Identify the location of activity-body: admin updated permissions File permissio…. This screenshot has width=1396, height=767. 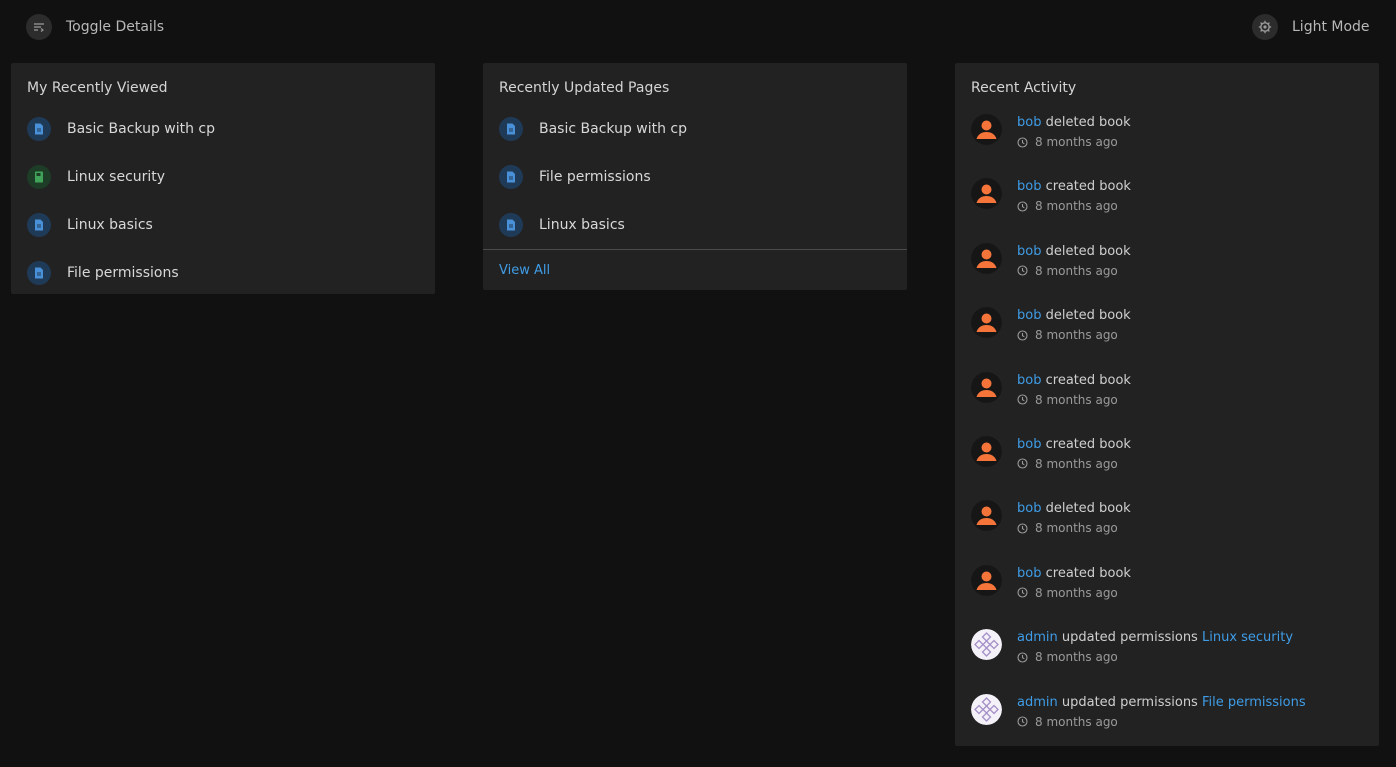
(1161, 721).